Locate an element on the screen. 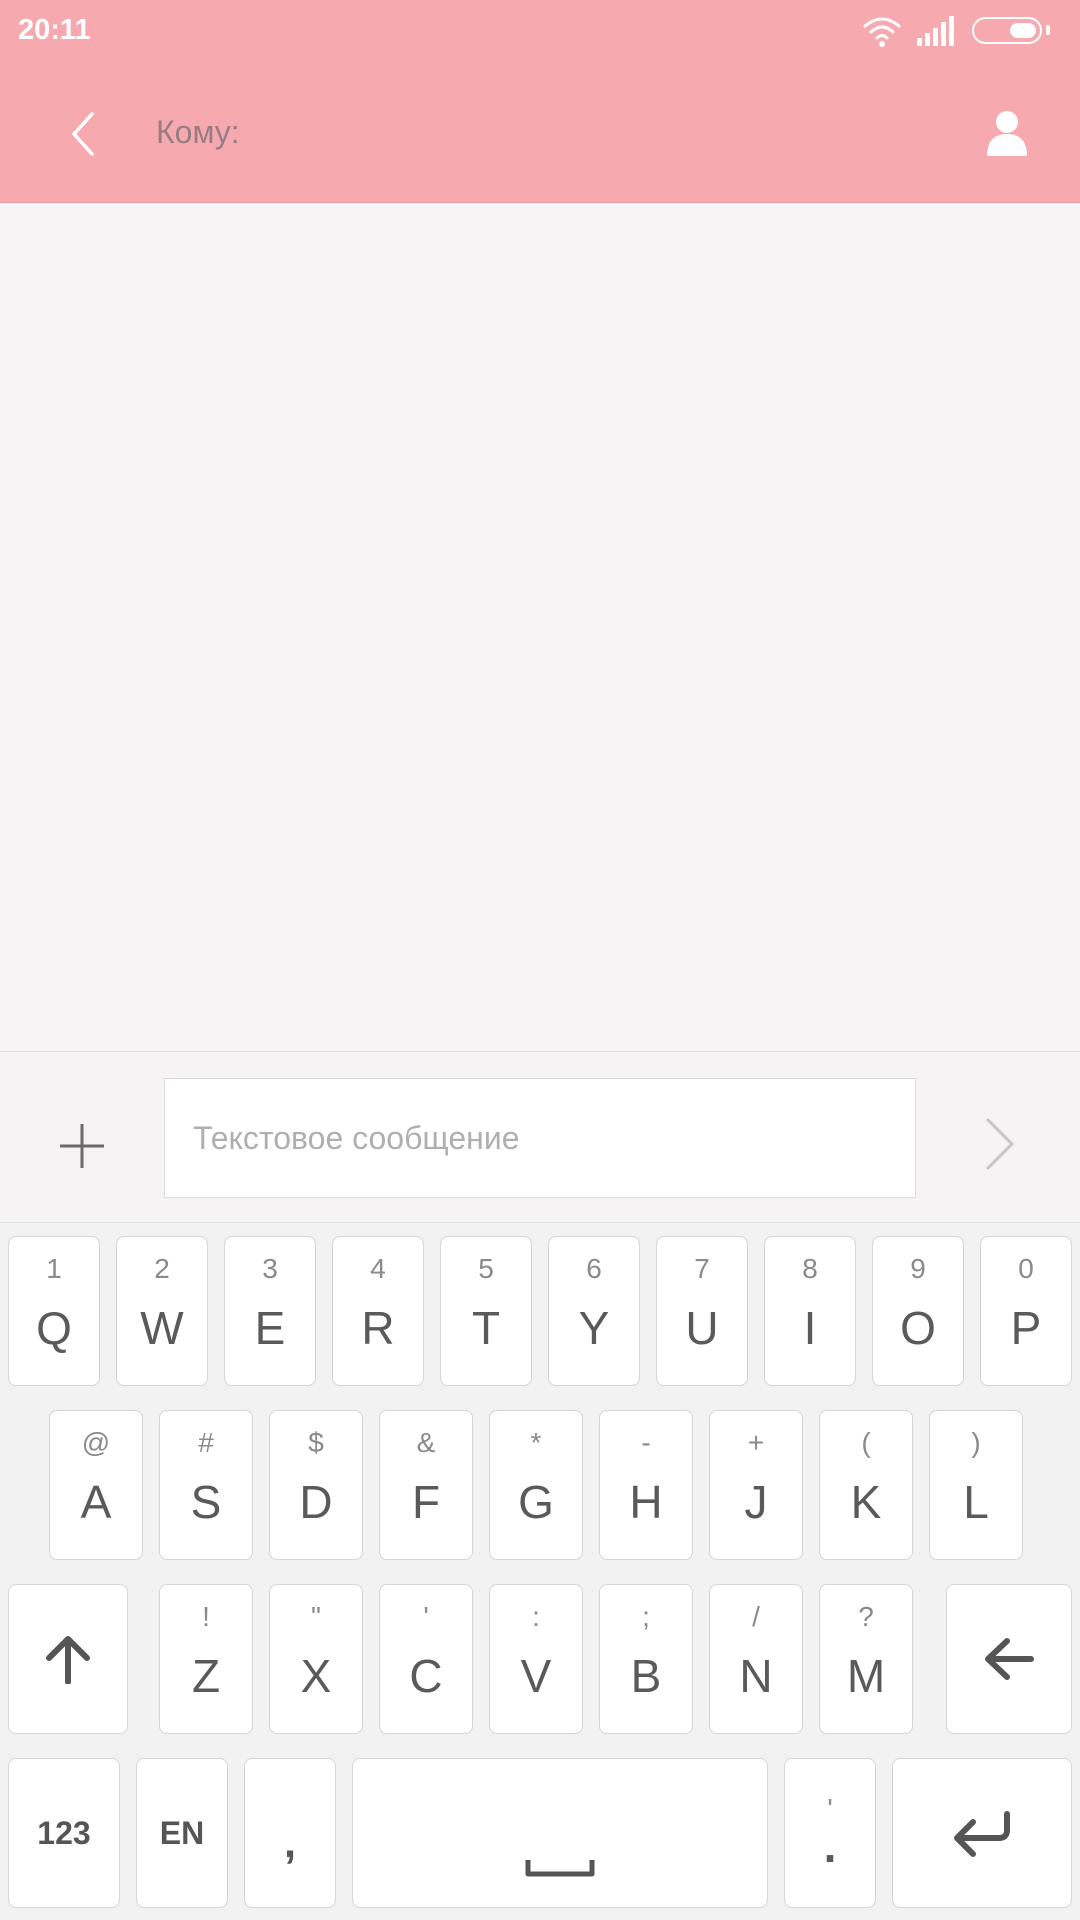 Image resolution: width=1080 pixels, height=1920 pixels. space-key is located at coordinates (560, 1833).